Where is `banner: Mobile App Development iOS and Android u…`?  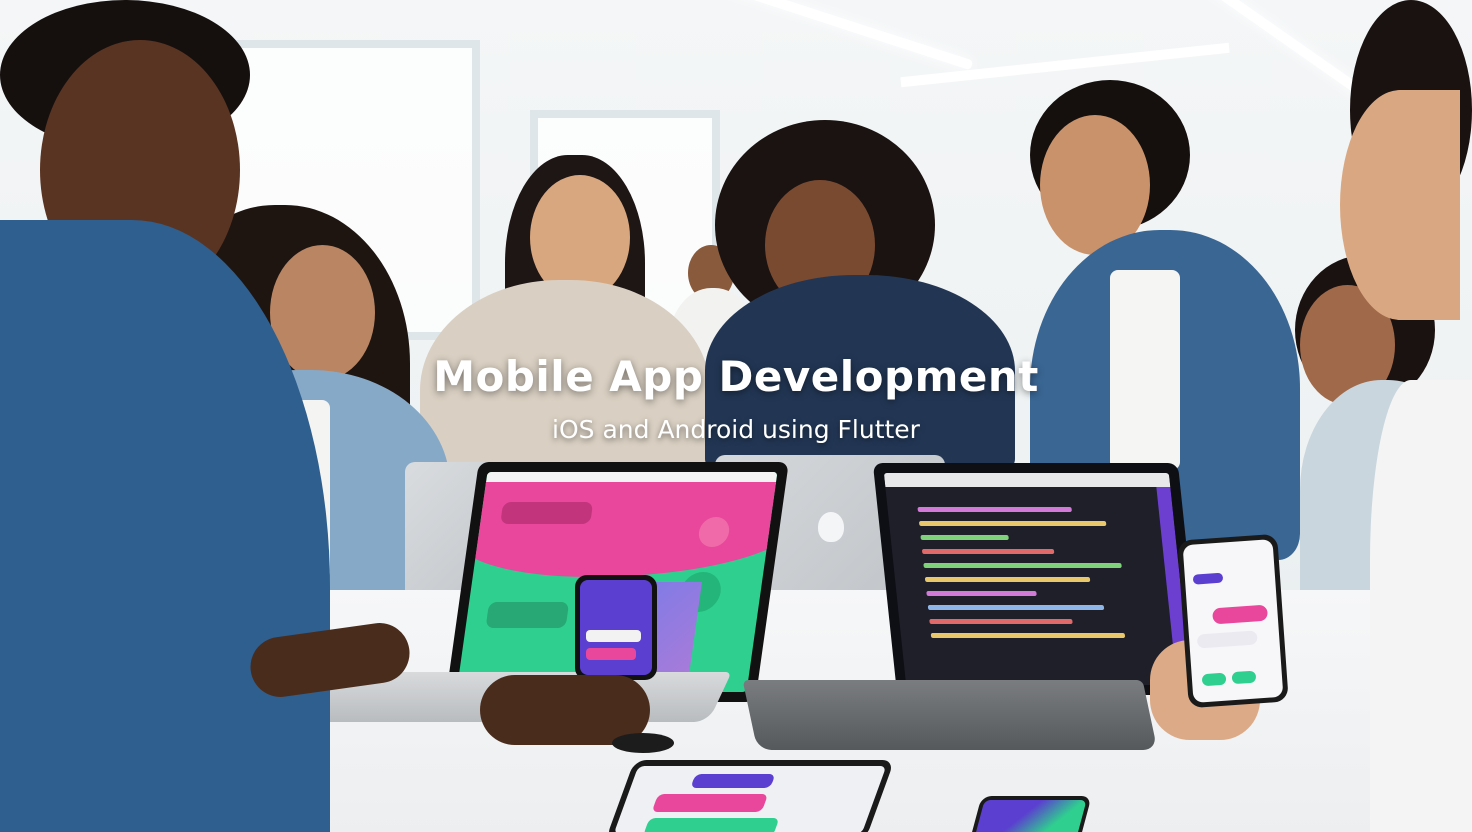
banner: Mobile App Development iOS and Android u… is located at coordinates (736, 398).